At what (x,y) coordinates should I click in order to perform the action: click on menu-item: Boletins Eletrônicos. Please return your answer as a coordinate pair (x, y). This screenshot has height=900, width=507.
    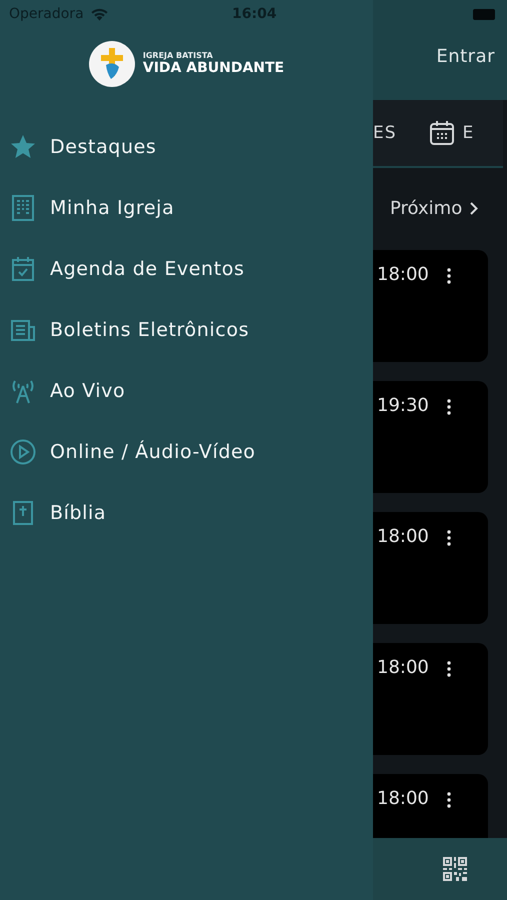
    Looking at the image, I should click on (186, 329).